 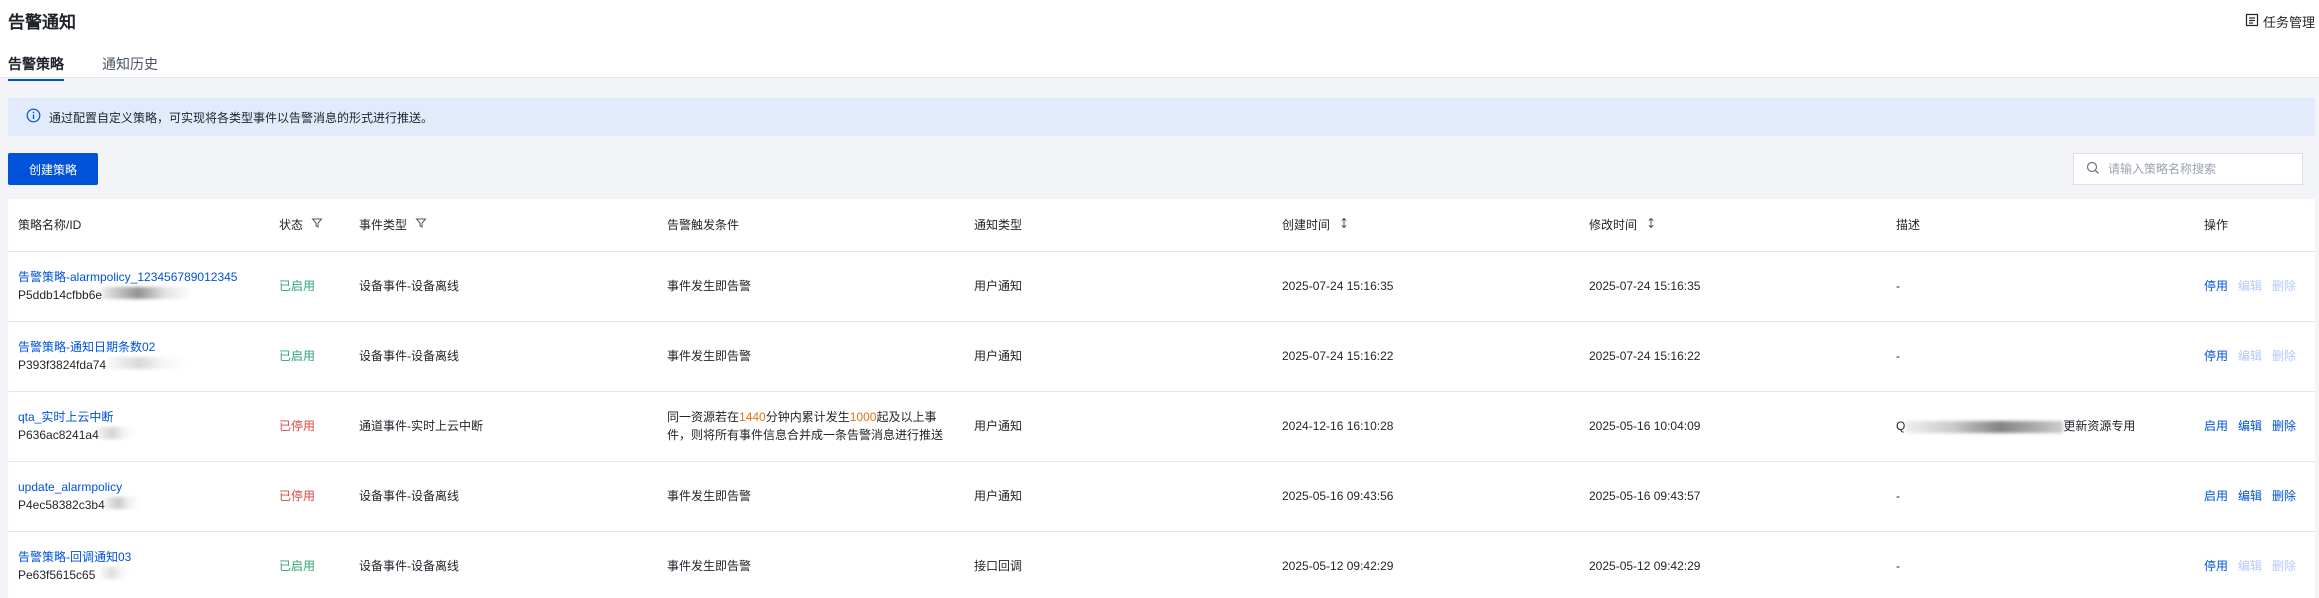 I want to click on search-box, so click(x=2188, y=169).